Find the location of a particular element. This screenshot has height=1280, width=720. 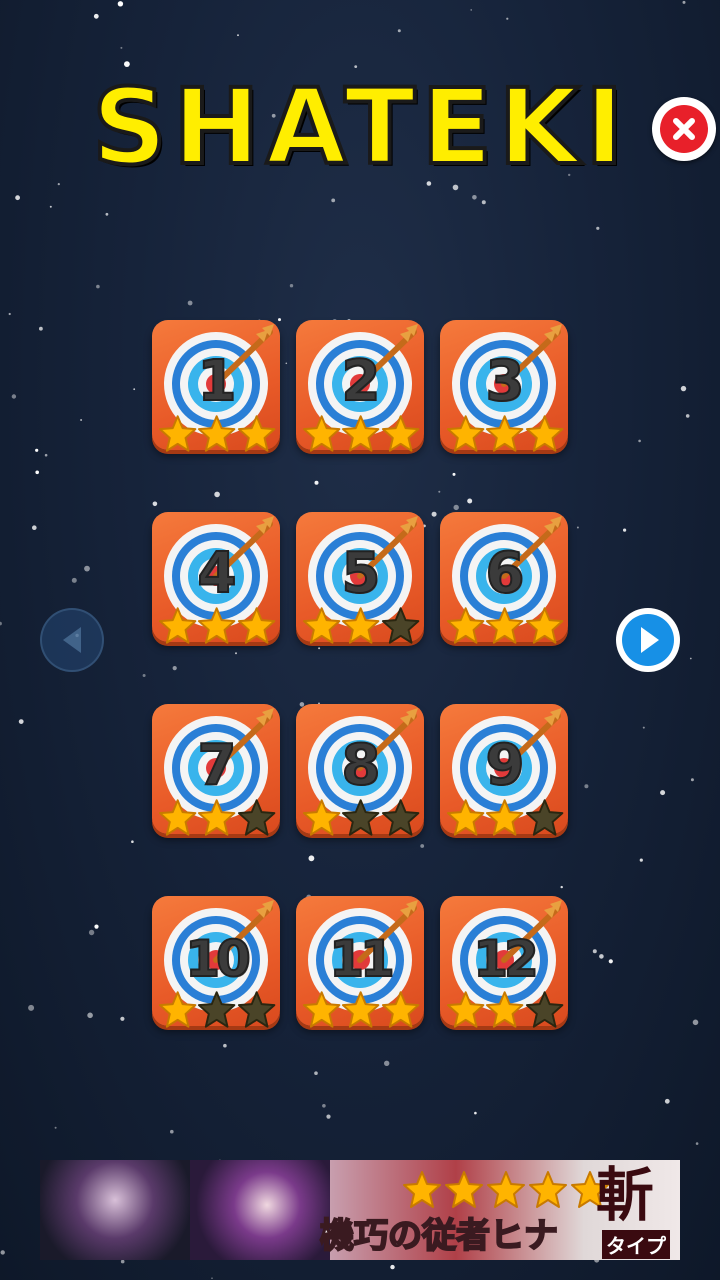

level-button-5: 5 is located at coordinates (360, 578).